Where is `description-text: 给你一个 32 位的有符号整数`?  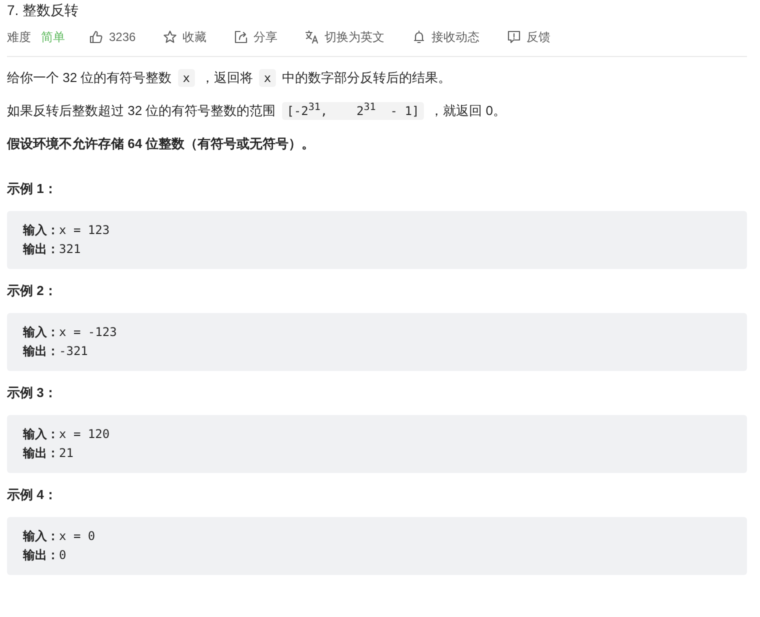 description-text: 给你一个 32 位的有符号整数 is located at coordinates (89, 77).